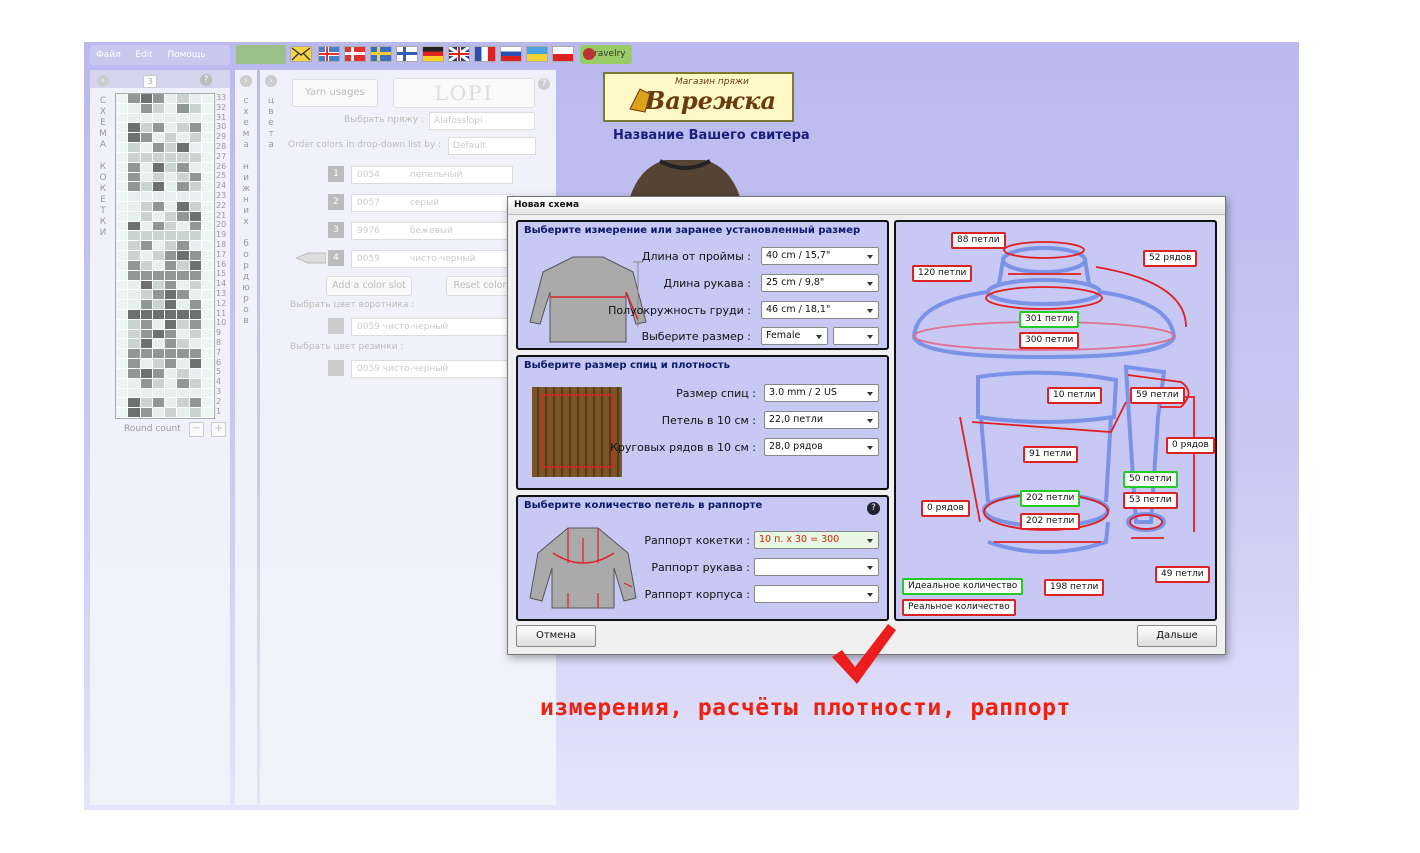 The height and width of the screenshot is (853, 1420). What do you see at coordinates (820, 256) in the screenshot?
I see `length-select: 40 cm / 15,7"` at bounding box center [820, 256].